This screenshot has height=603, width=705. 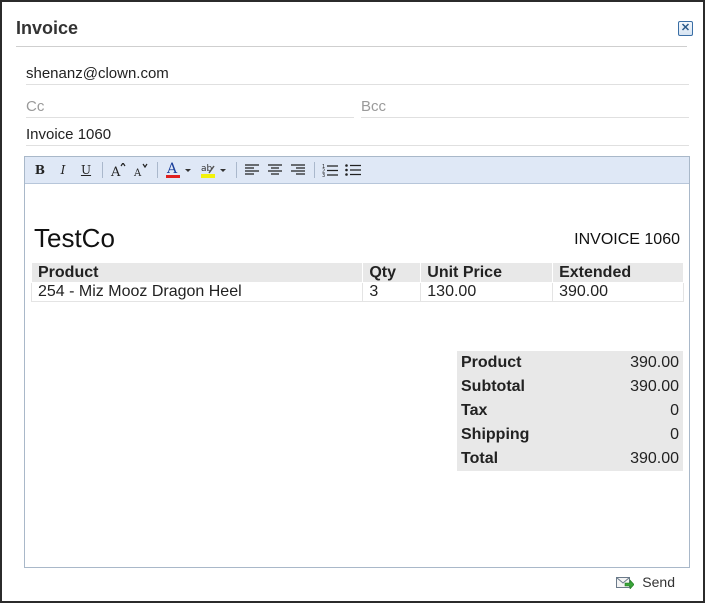 What do you see at coordinates (627, 239) in the screenshot?
I see `invoice-number: INVOICE 1060` at bounding box center [627, 239].